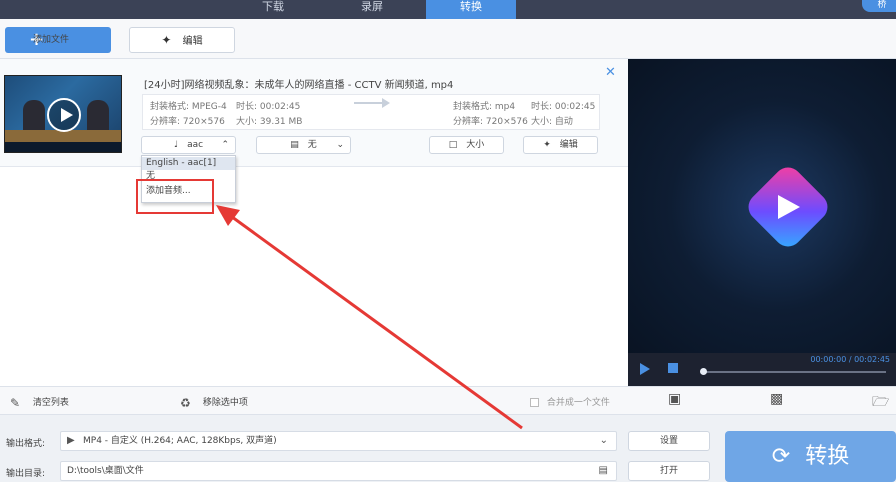 Image resolution: width=896 pixels, height=482 pixels. What do you see at coordinates (610, 72) in the screenshot?
I see `close-icon: ✕` at bounding box center [610, 72].